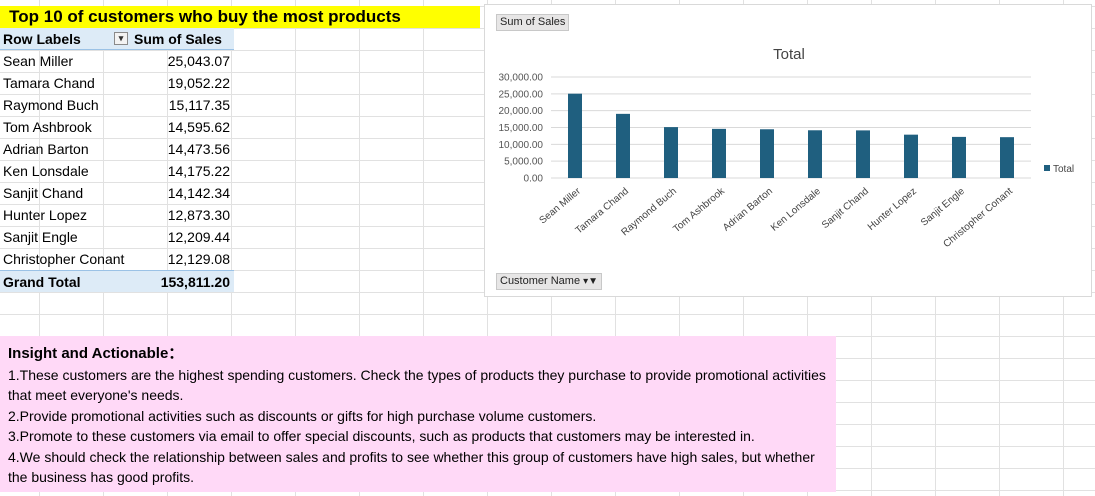  I want to click on row-labels-header: Row Labels, so click(42, 39).